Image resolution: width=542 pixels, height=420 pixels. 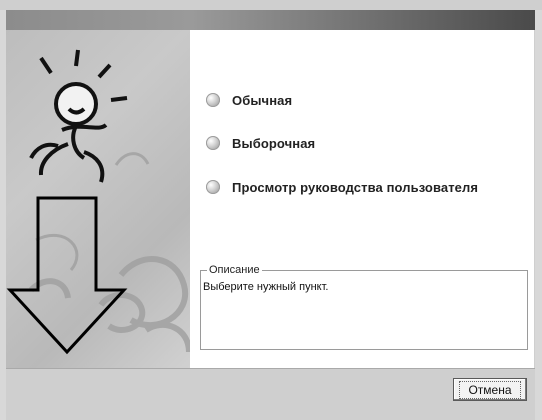 What do you see at coordinates (270, 394) in the screenshot?
I see `footer-bar: Отмена` at bounding box center [270, 394].